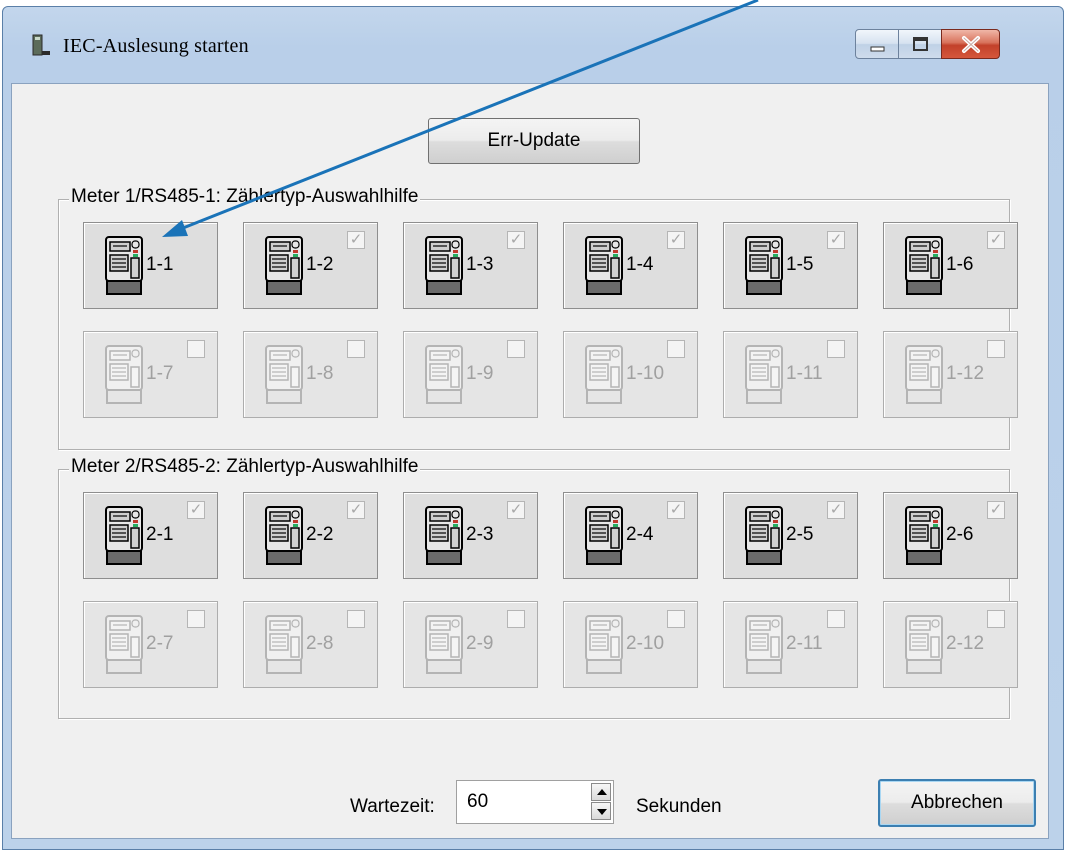  I want to click on close-button, so click(970, 44).